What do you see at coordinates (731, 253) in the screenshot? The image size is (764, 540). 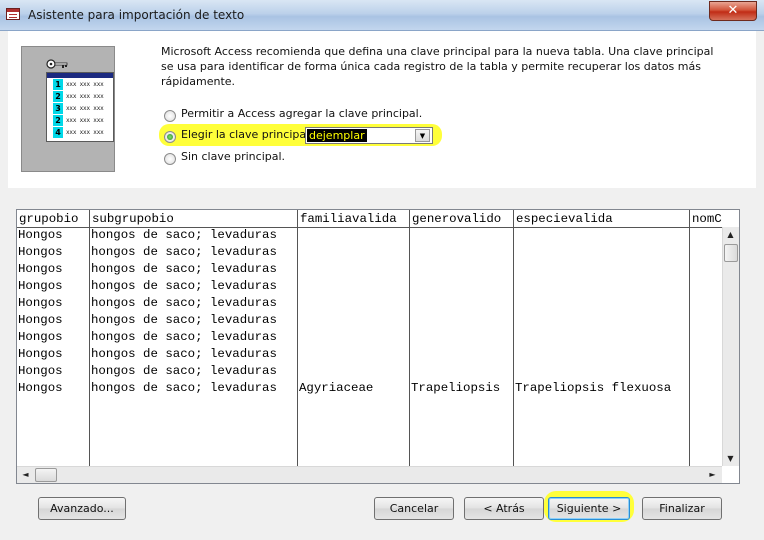 I see `vertical-scroll-thumb` at bounding box center [731, 253].